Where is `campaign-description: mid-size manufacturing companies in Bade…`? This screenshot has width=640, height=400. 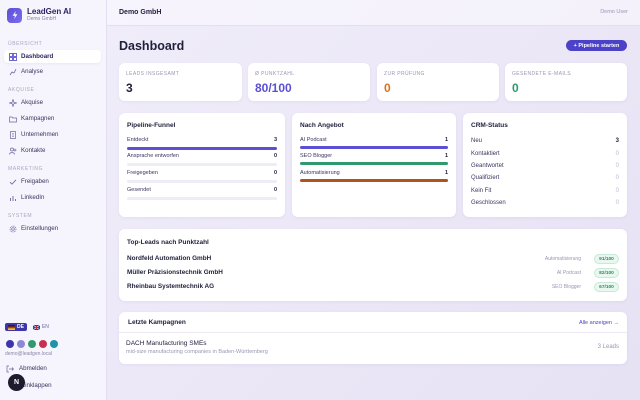 campaign-description: mid-size manufacturing companies in Bade… is located at coordinates (197, 352).